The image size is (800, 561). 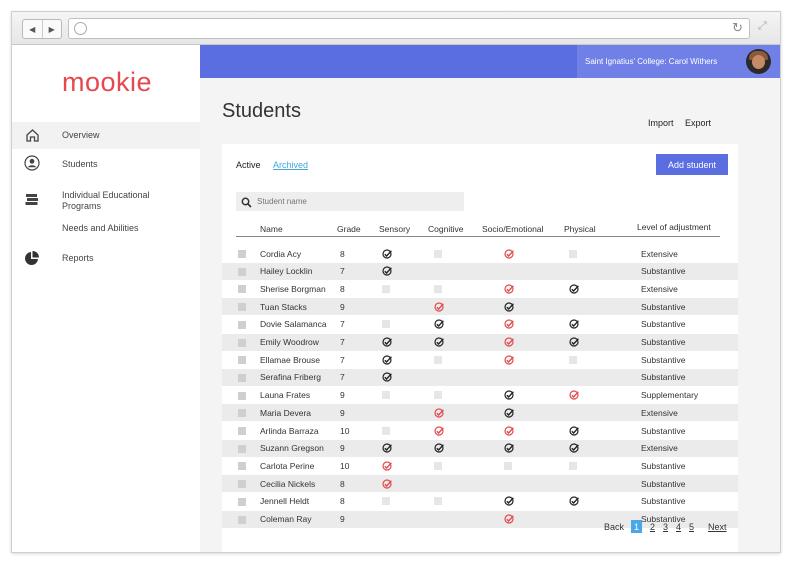 I want to click on student-name: Serafina Friberg, so click(x=290, y=377).